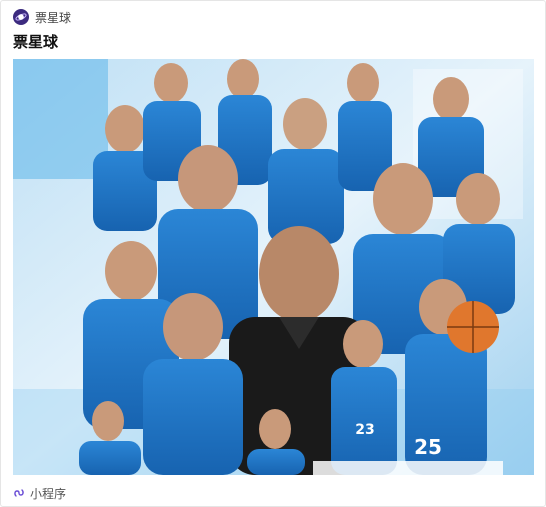  I want to click on card-title: 票星球, so click(36, 42).